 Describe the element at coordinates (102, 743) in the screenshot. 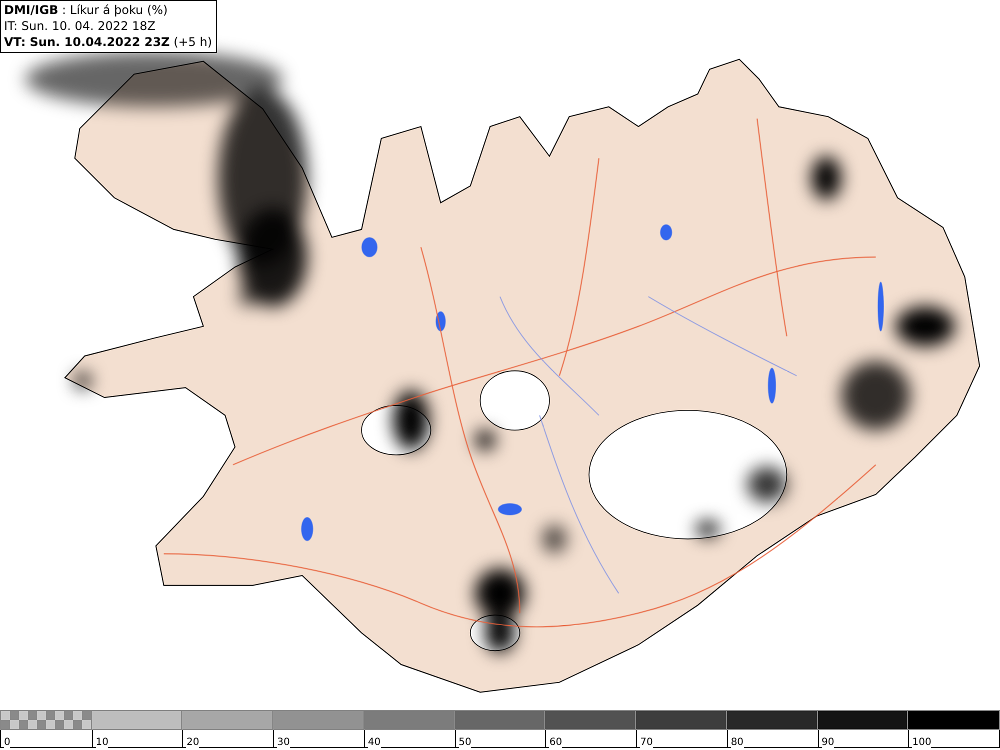

I see `legend-tick-label: 10` at that location.